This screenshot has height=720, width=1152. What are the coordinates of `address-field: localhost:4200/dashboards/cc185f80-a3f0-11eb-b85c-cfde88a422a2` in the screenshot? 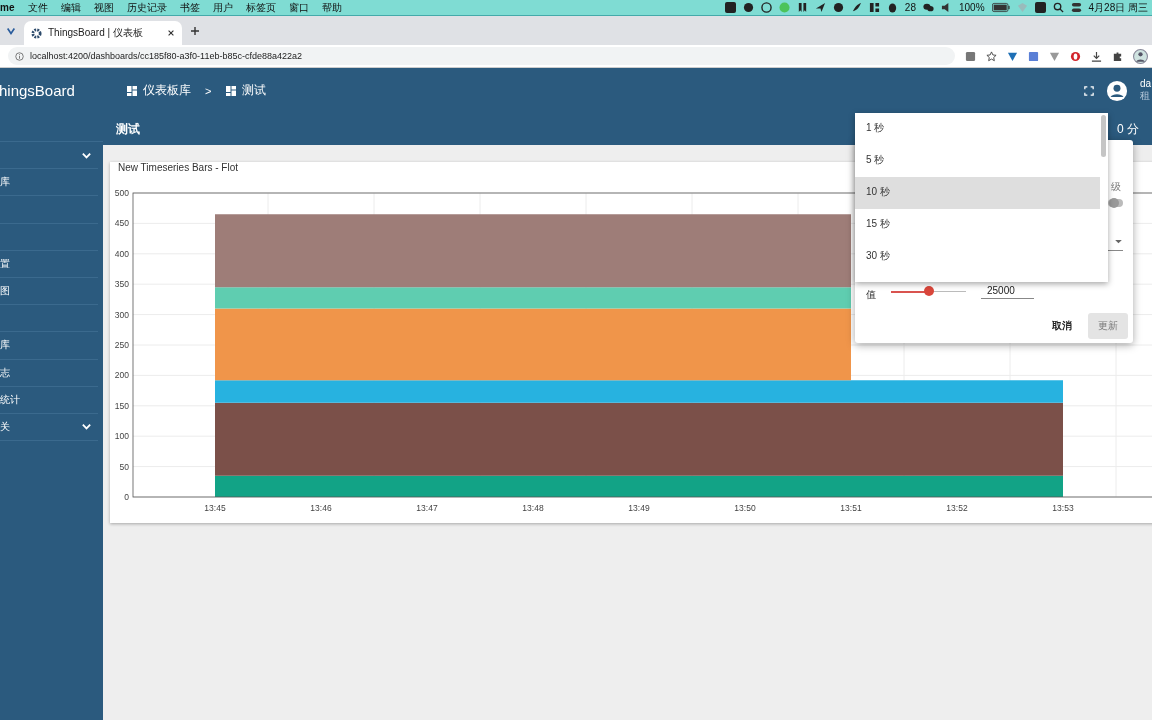 It's located at (481, 56).